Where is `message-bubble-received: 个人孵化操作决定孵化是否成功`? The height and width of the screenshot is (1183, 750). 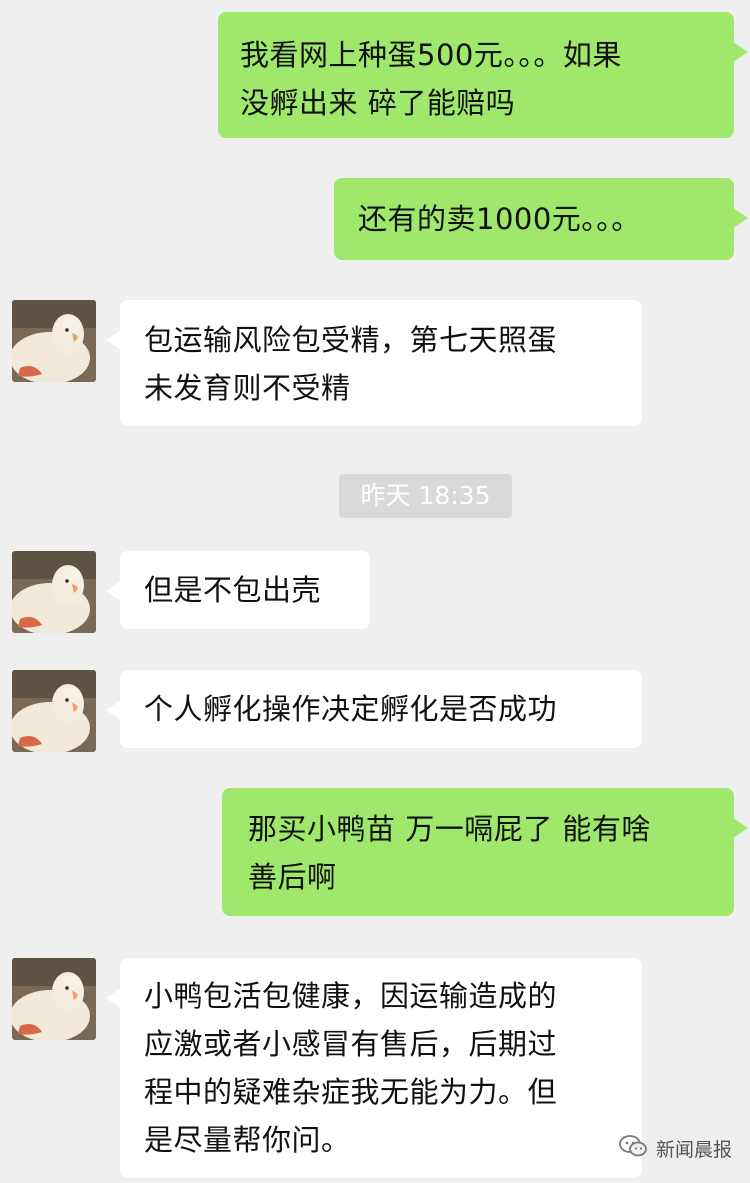 message-bubble-received: 个人孵化操作决定孵化是否成功 is located at coordinates (374, 709).